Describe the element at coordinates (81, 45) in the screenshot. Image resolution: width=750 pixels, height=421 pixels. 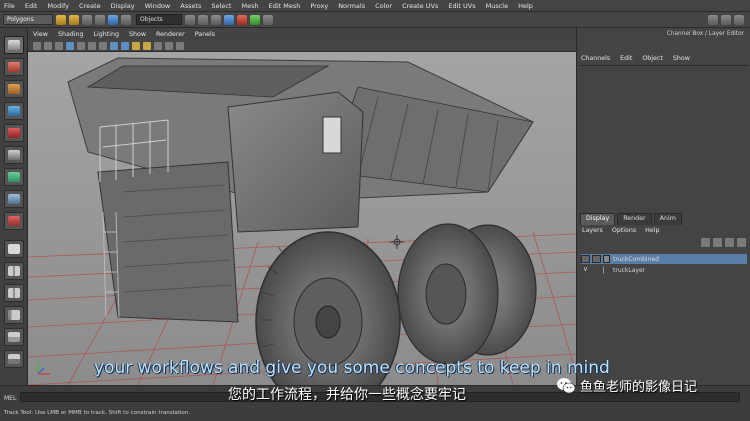
I see `grid-icon` at that location.